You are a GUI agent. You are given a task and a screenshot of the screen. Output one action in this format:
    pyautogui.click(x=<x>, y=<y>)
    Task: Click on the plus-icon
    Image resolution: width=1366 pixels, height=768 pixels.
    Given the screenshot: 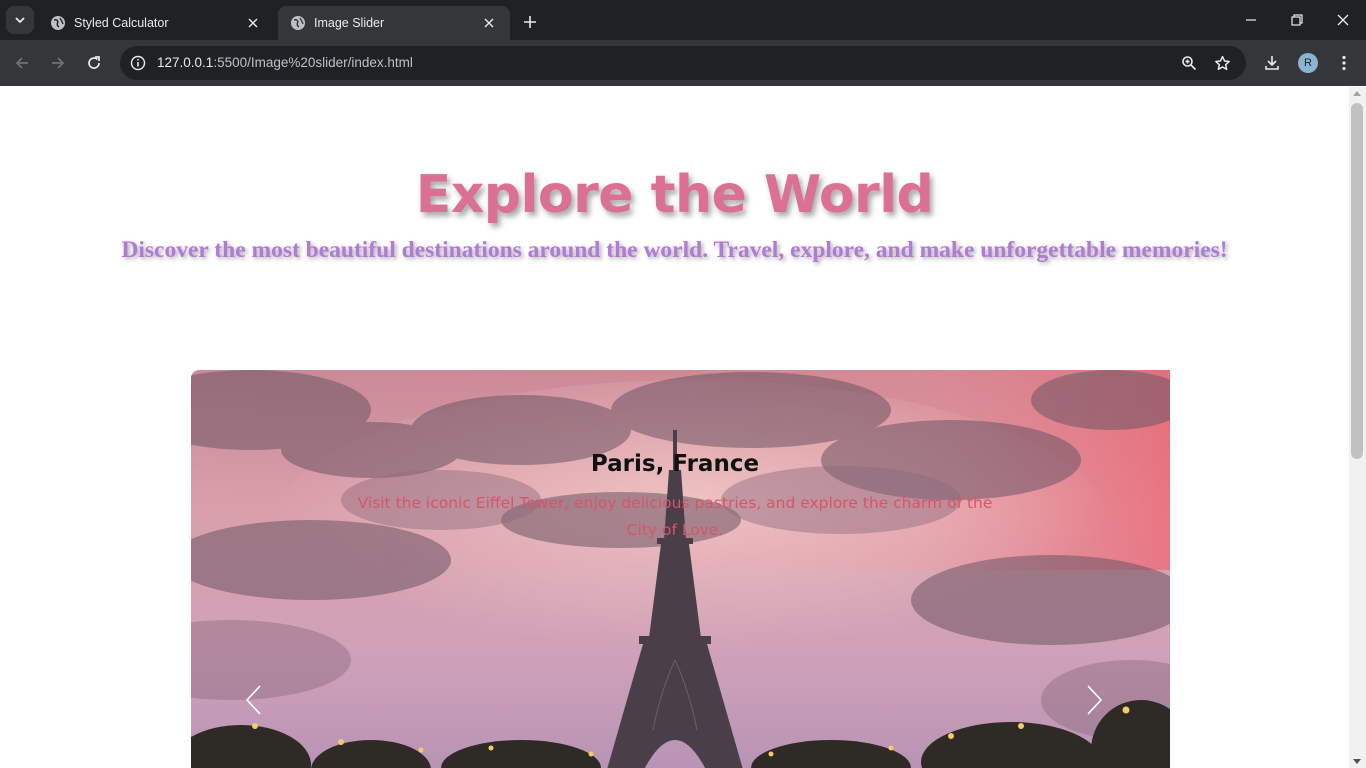 What is the action you would take?
    pyautogui.click(x=530, y=22)
    